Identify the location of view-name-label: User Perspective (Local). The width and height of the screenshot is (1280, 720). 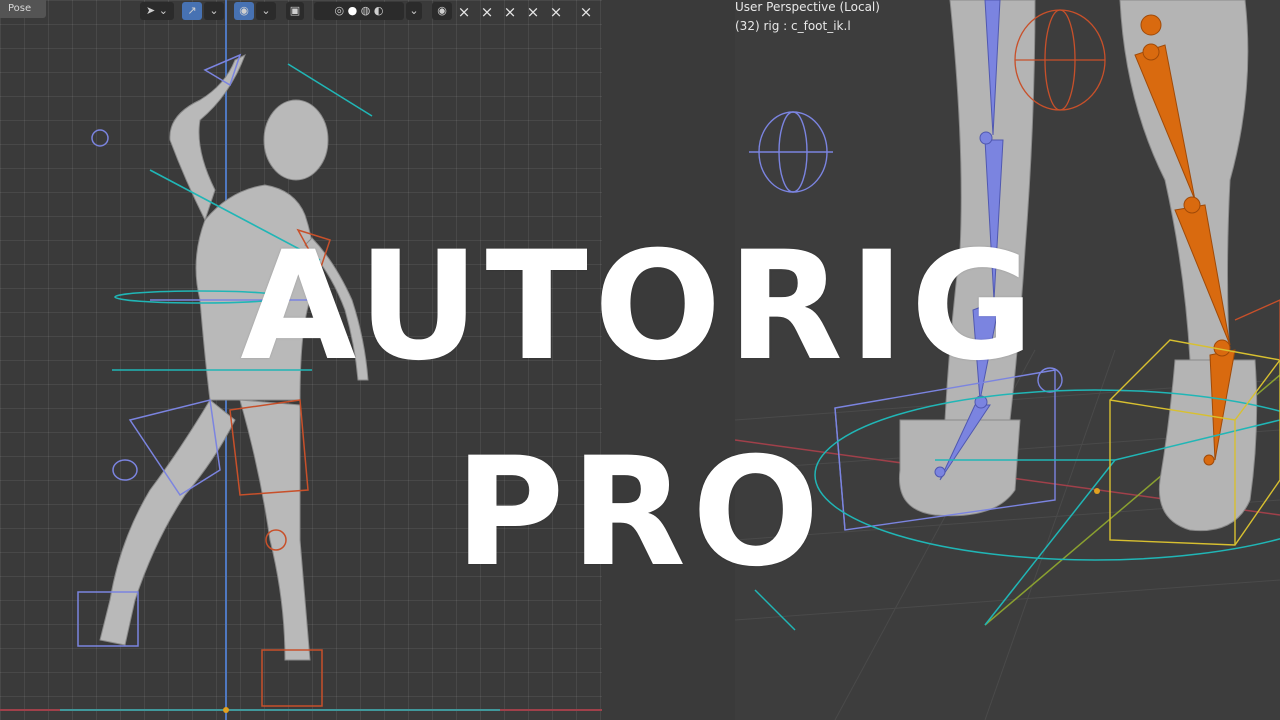
(807, 7).